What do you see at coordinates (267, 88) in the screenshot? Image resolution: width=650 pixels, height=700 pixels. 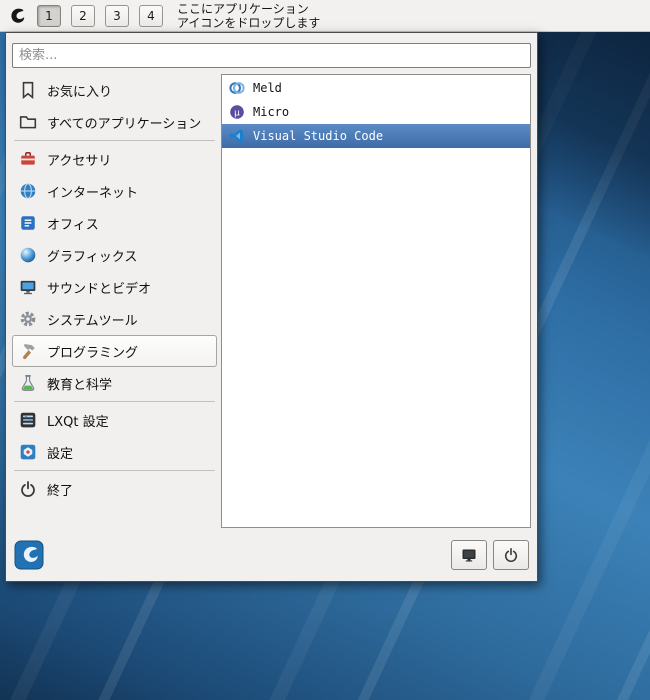 I see `app-label: Meld` at bounding box center [267, 88].